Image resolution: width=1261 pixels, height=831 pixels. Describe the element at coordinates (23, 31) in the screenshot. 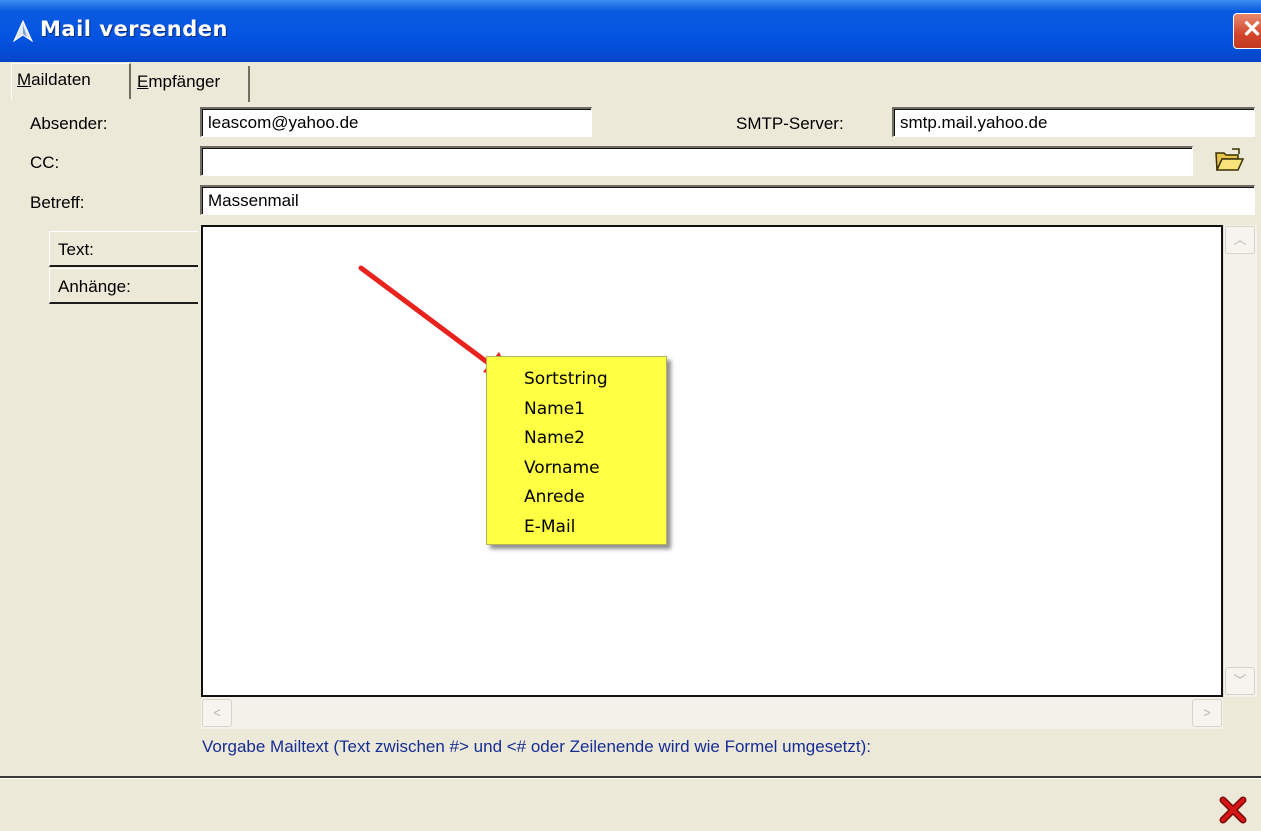

I see `app-icon` at that location.